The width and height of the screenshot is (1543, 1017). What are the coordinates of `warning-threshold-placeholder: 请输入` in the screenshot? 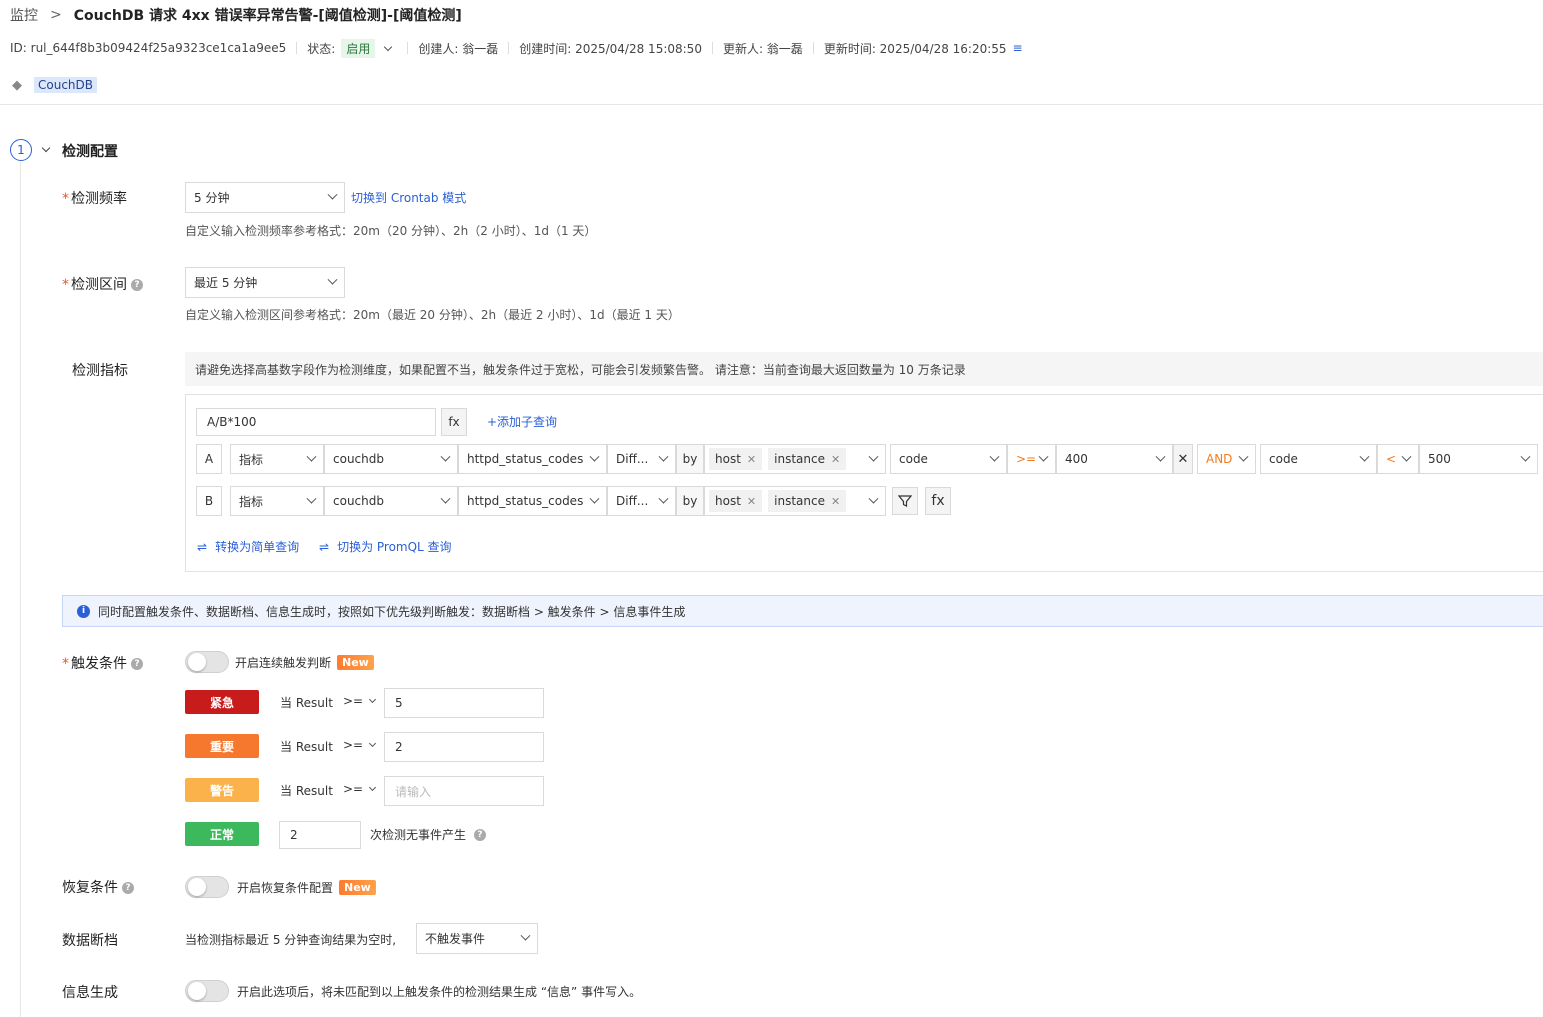 It's located at (413, 791).